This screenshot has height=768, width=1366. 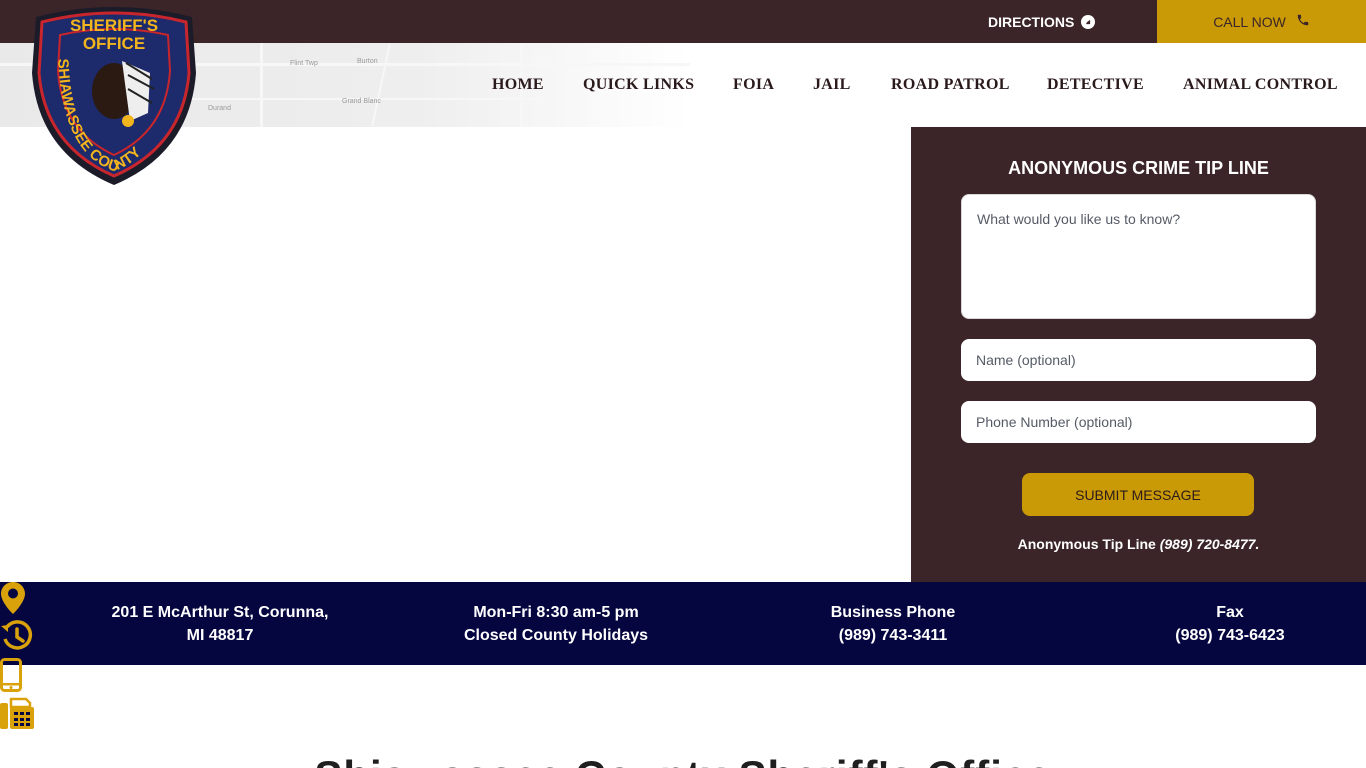 What do you see at coordinates (304, 63) in the screenshot?
I see `map-label: Flint Twp` at bounding box center [304, 63].